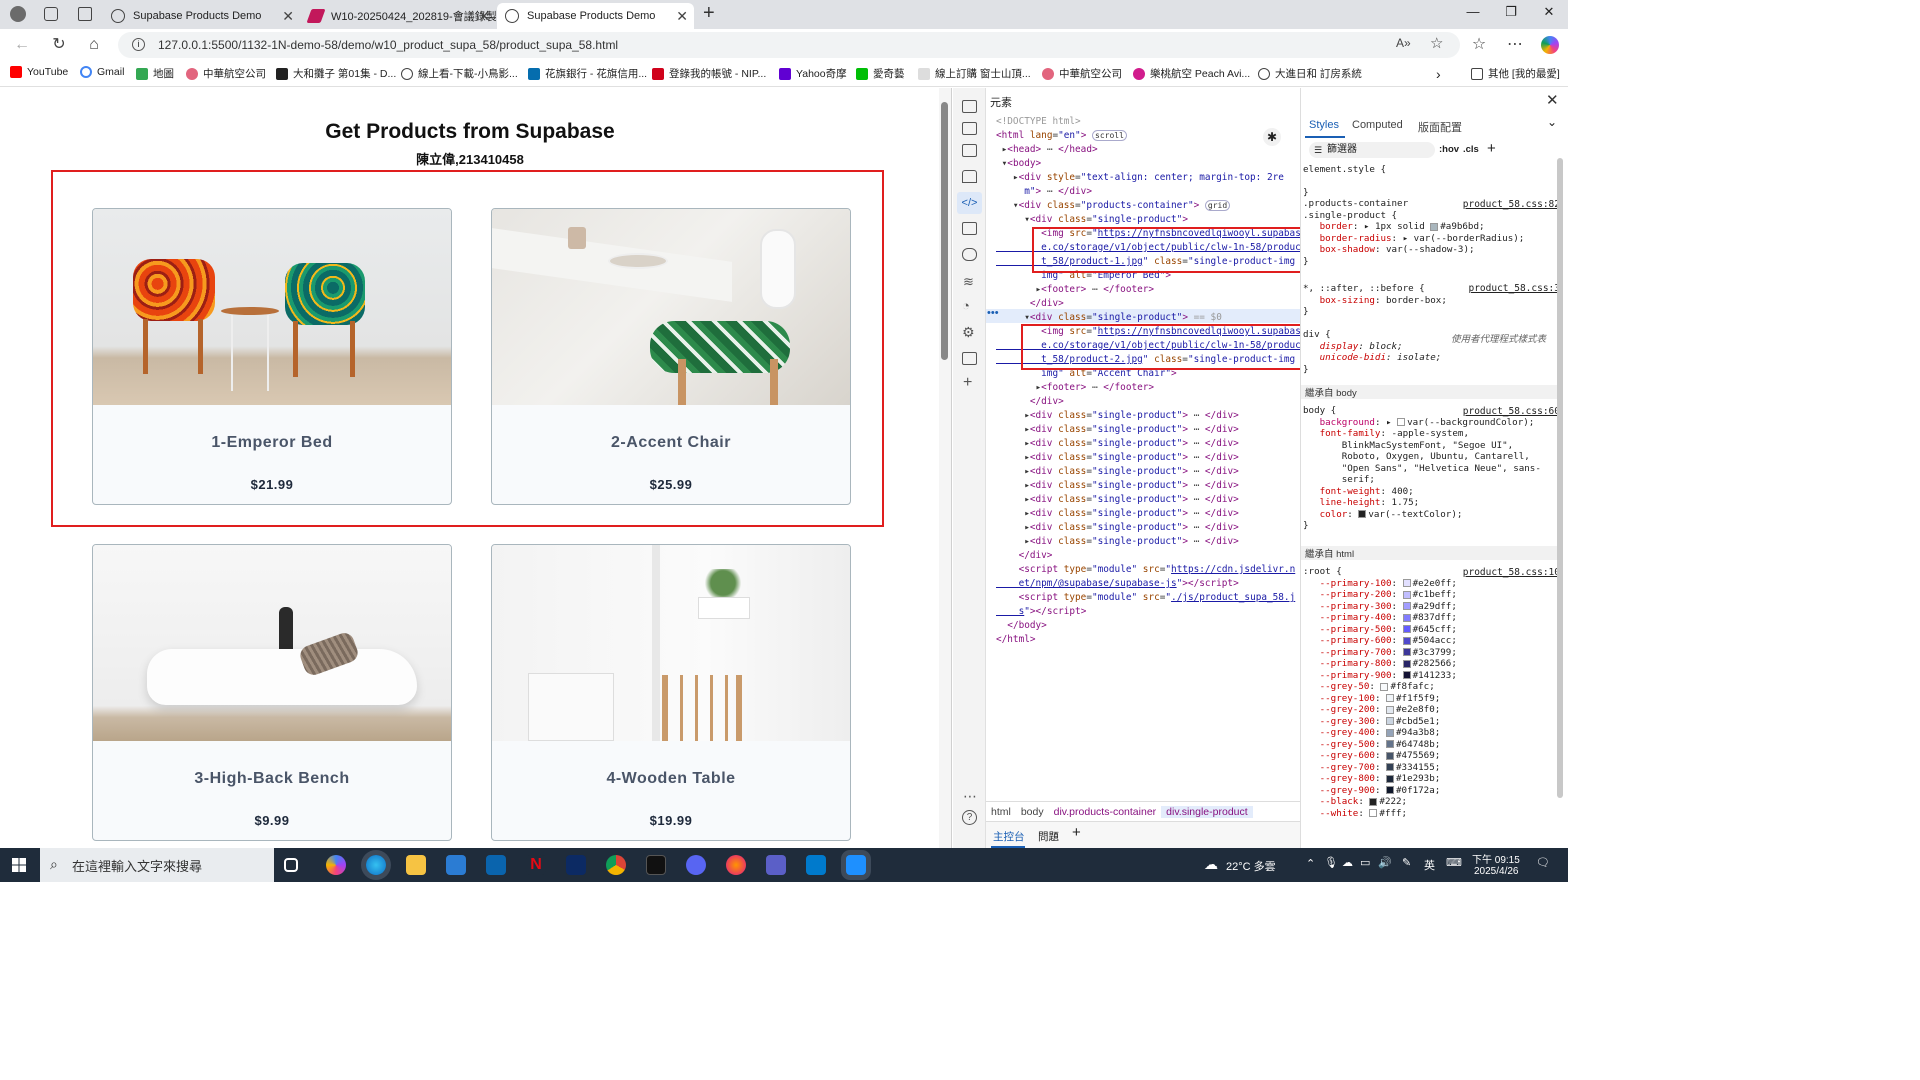  I want to click on network-icon: ≋, so click(968, 282).